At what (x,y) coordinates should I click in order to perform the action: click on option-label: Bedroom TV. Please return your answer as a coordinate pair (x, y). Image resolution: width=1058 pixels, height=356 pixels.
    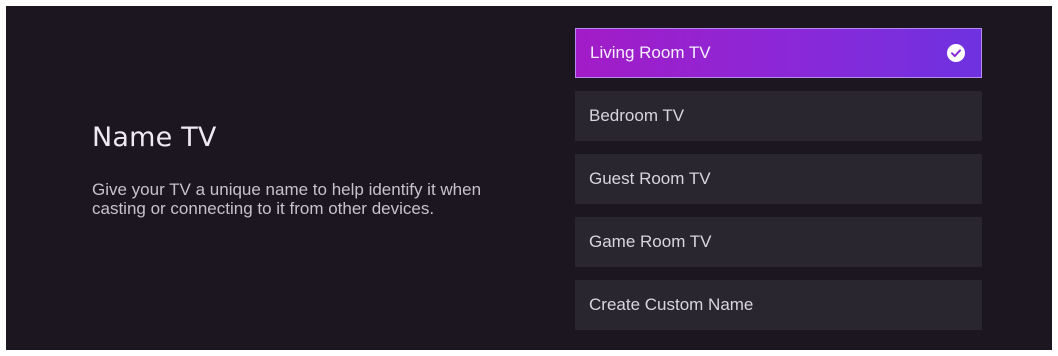
    Looking at the image, I should click on (637, 115).